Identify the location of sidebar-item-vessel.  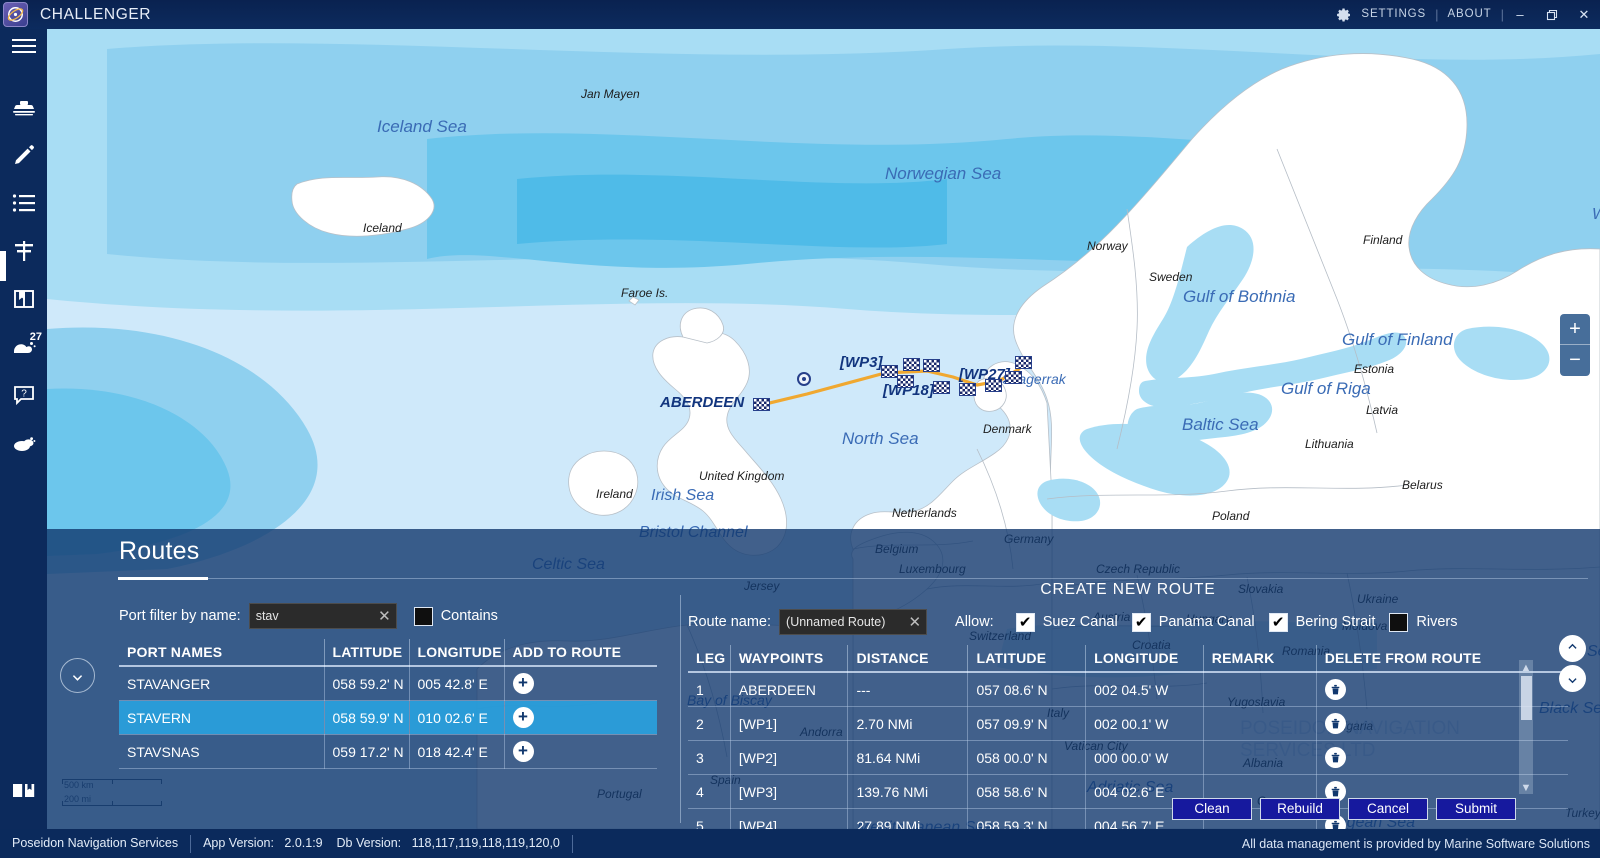
(23, 109).